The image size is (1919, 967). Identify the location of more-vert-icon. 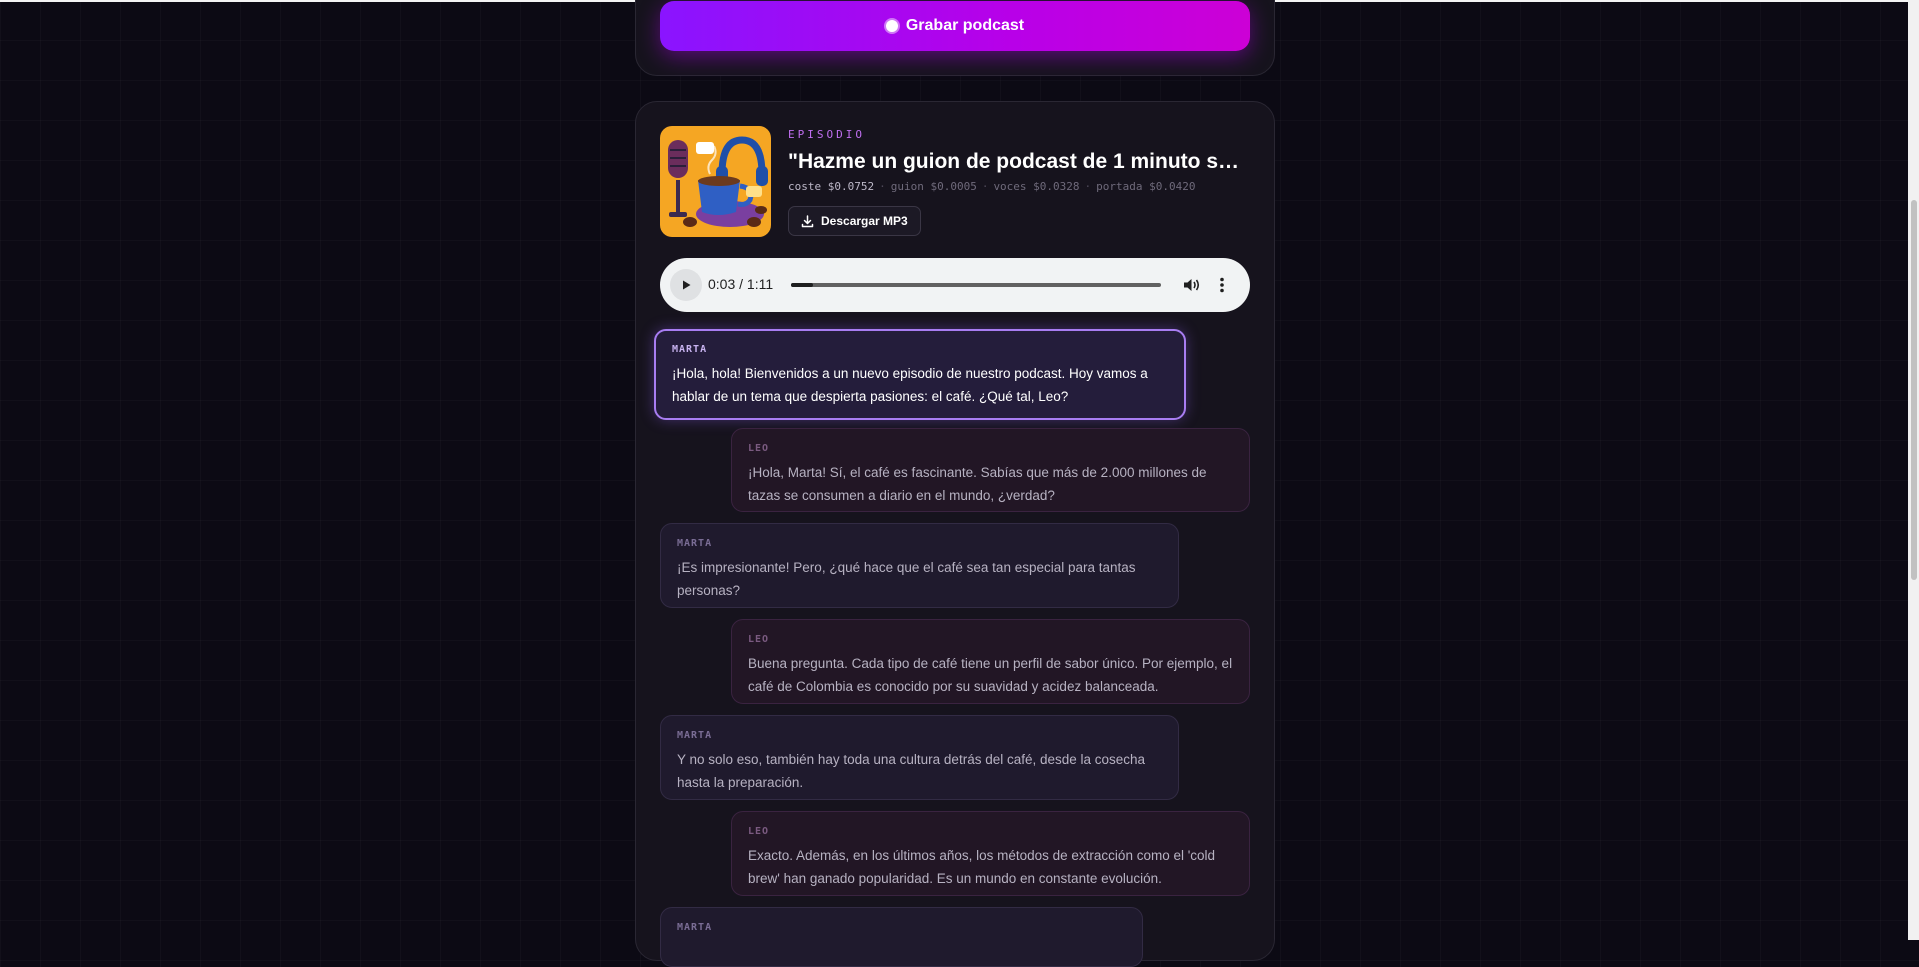
(1222, 285).